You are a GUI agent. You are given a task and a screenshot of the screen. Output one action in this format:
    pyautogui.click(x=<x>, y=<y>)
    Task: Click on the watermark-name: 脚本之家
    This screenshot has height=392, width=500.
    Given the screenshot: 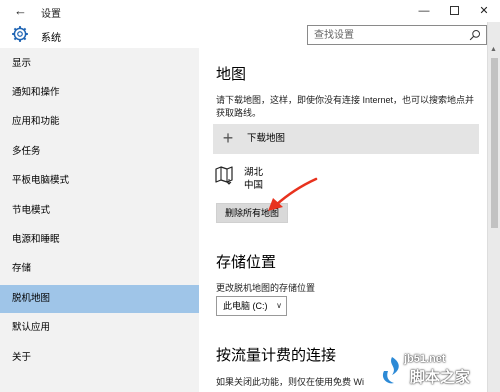 What is the action you would take?
    pyautogui.click(x=440, y=377)
    